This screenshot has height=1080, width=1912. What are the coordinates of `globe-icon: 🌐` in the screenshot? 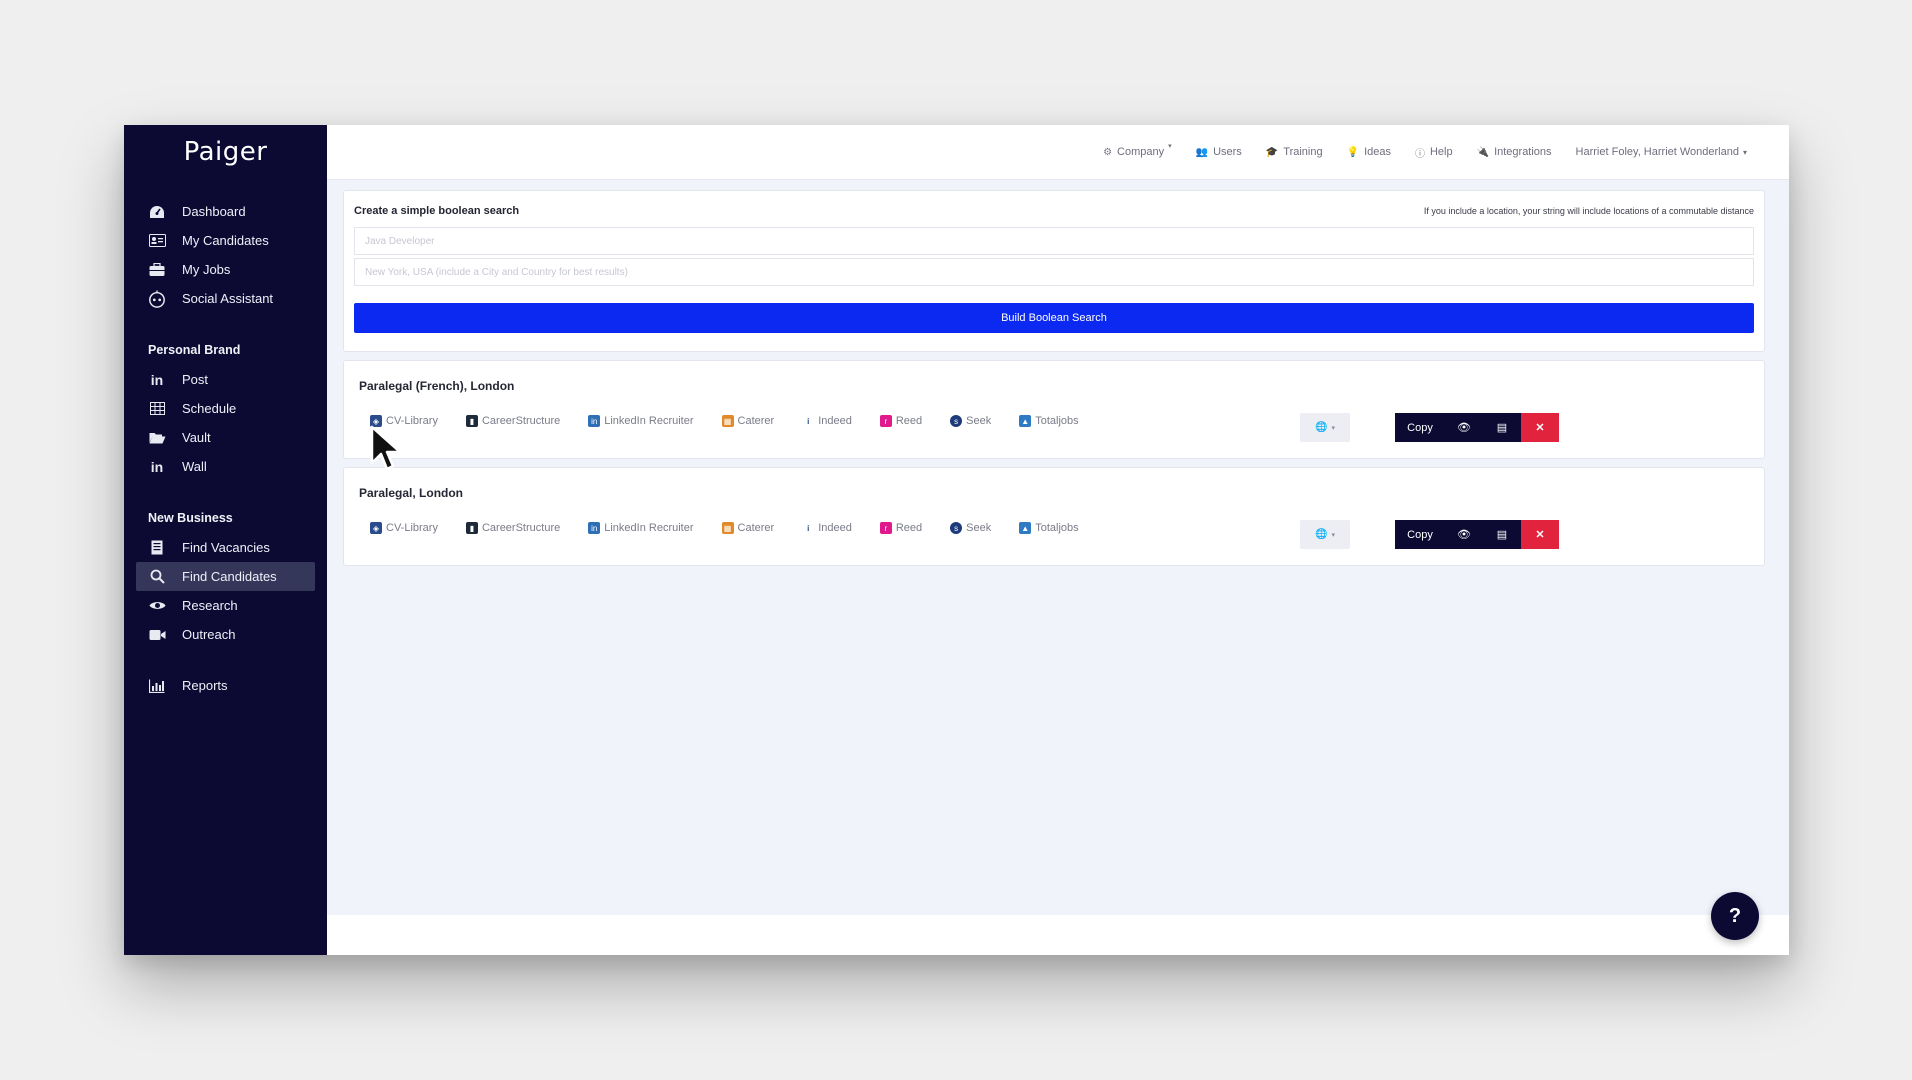 It's located at (1321, 427).